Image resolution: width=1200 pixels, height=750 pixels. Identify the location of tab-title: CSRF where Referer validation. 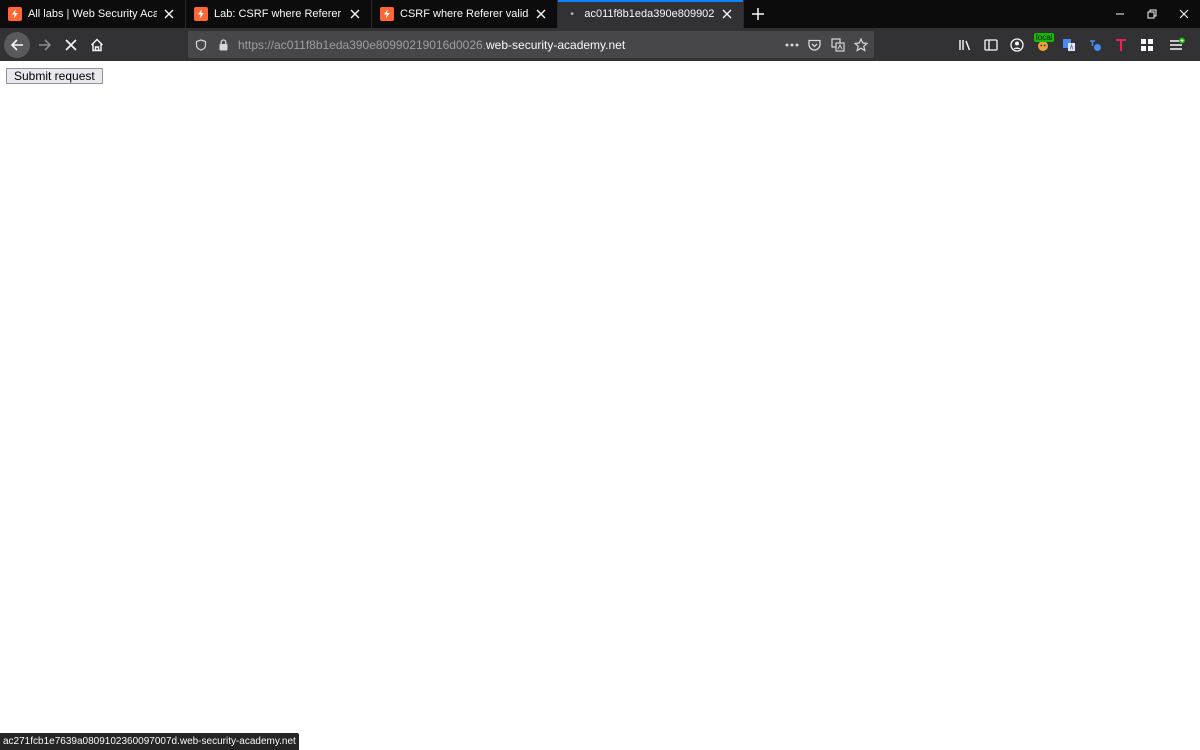
(464, 14).